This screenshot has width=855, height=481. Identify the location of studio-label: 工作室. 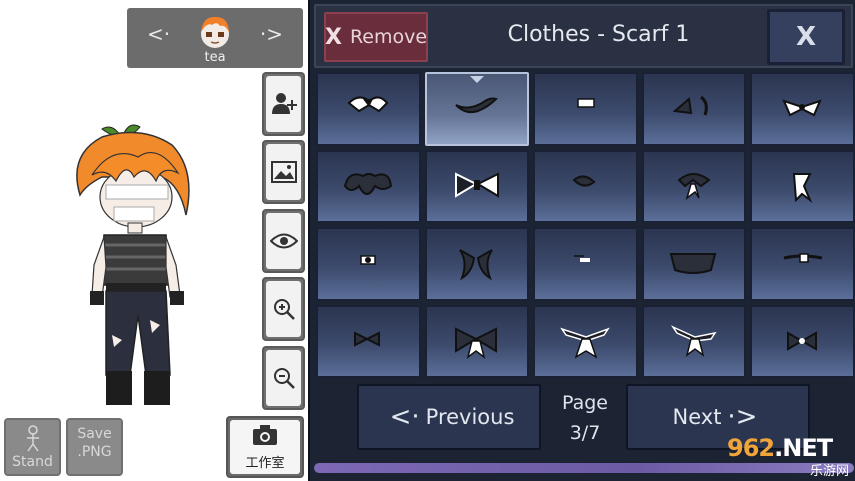
(265, 463).